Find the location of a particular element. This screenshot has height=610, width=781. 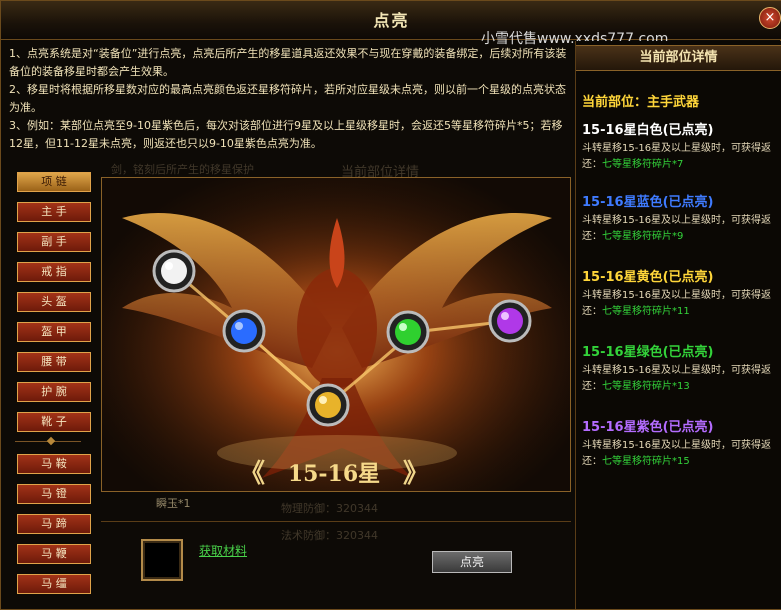

current-part-label: 当前部位：主手武器 is located at coordinates (641, 102).